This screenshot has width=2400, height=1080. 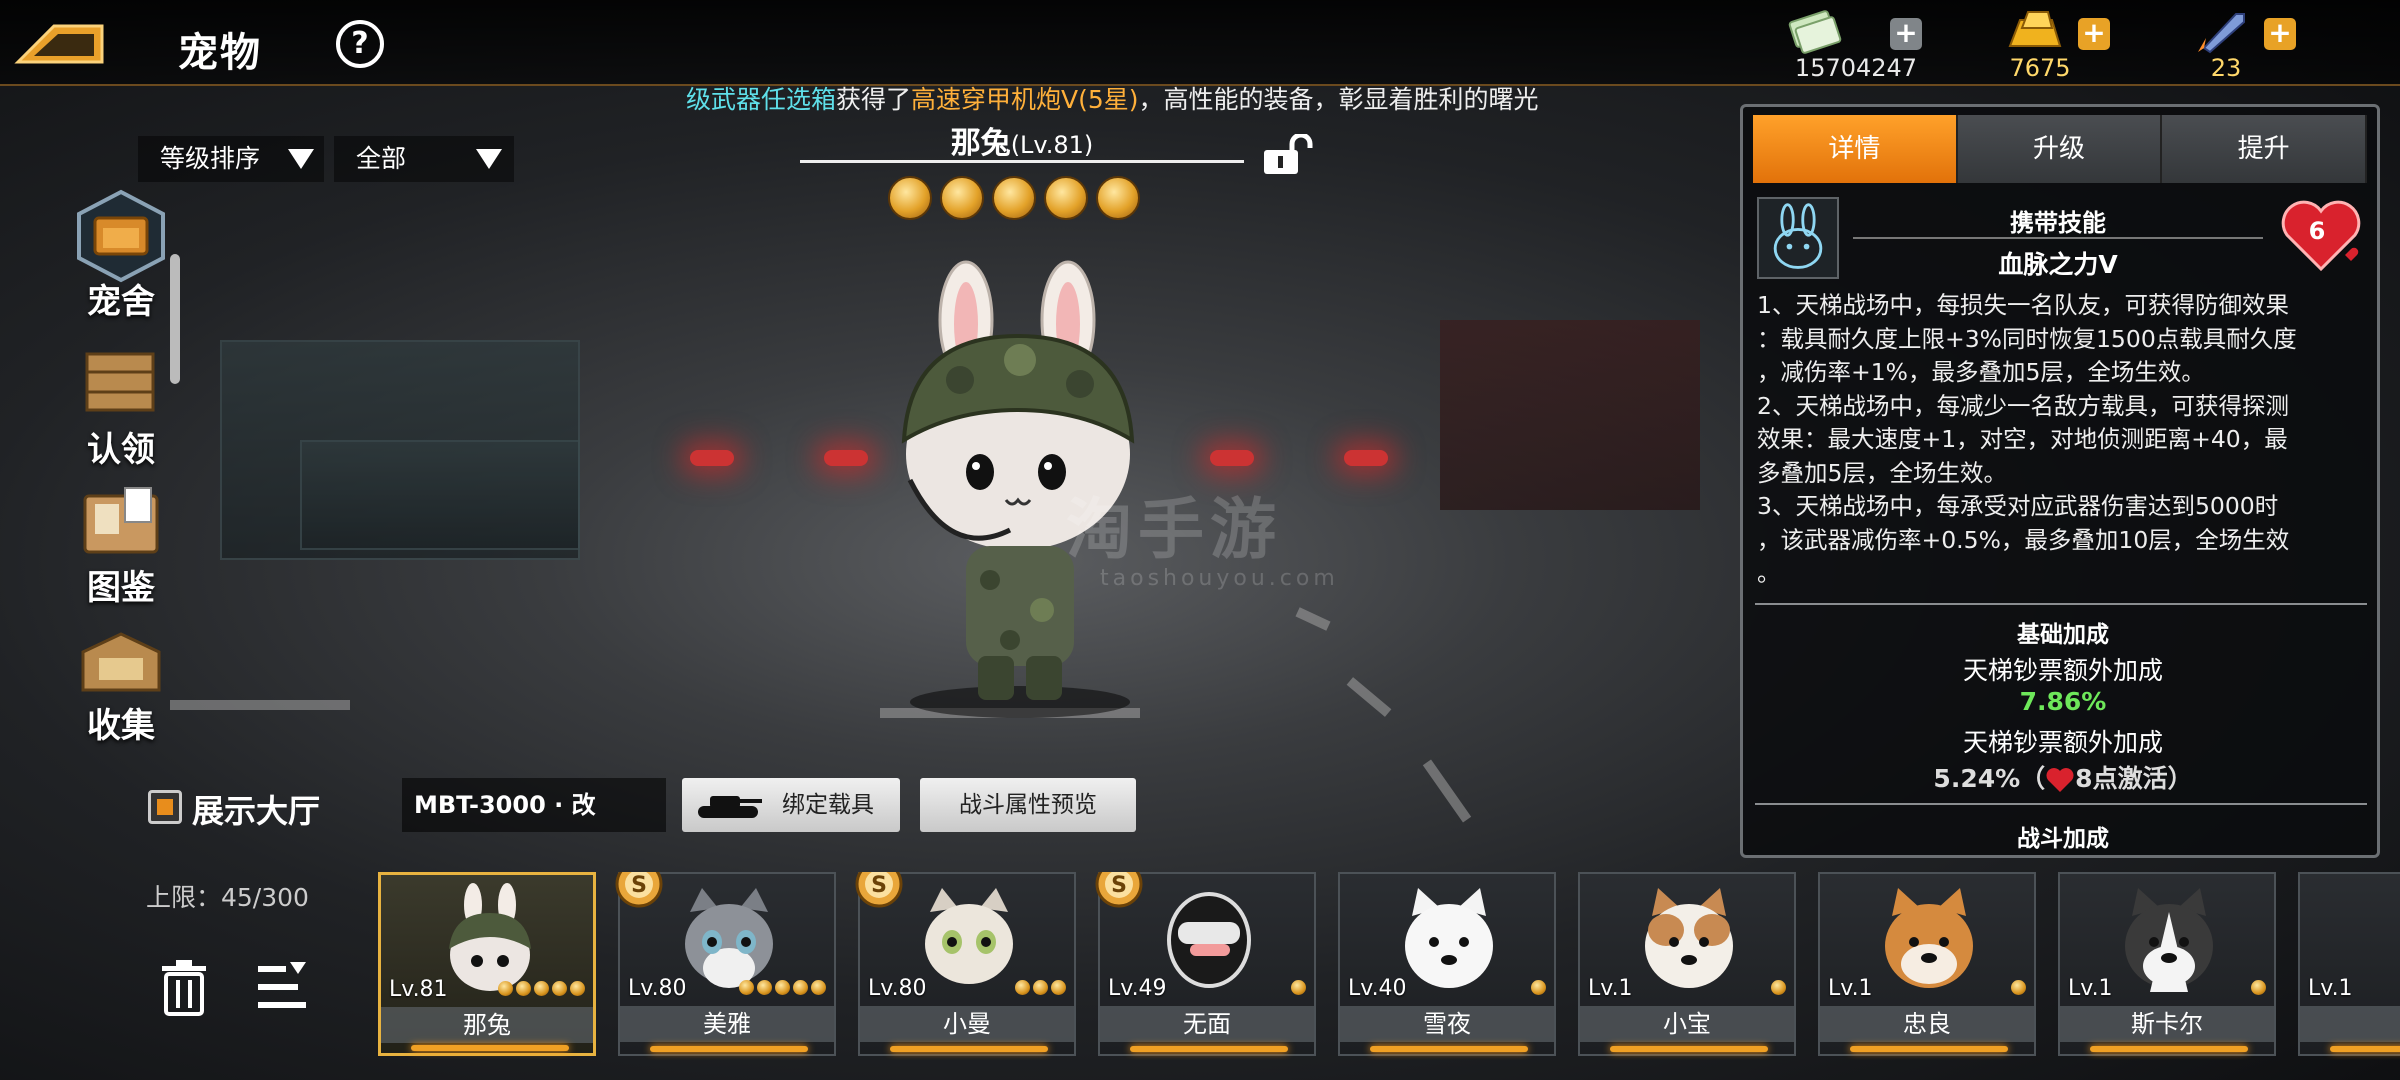 I want to click on pet-card-level: Lv.80, so click(x=897, y=988).